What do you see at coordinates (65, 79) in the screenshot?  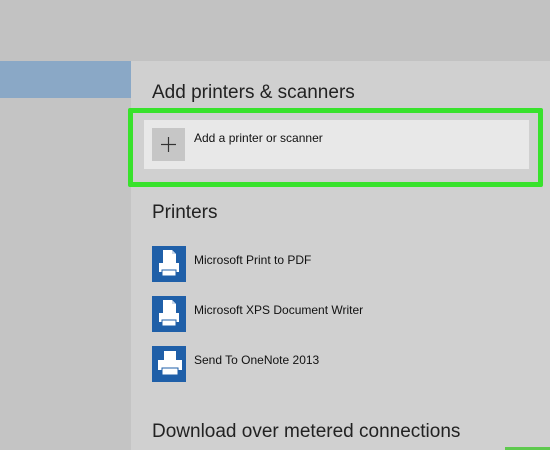 I see `sidebar-selected-item` at bounding box center [65, 79].